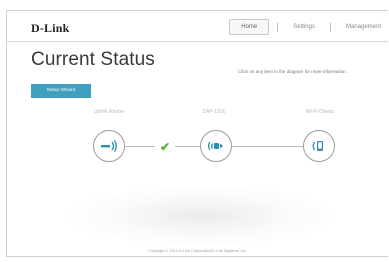 Image resolution: width=389 pixels, height=262 pixels. Describe the element at coordinates (267, 146) in the screenshot. I see `link-line-right` at that location.